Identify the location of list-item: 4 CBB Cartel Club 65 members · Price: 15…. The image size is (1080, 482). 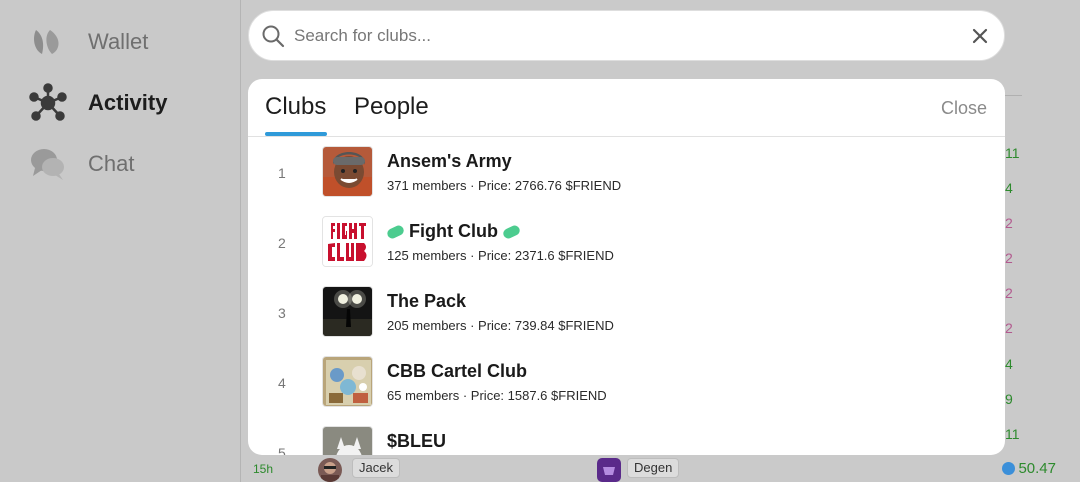
(626, 382).